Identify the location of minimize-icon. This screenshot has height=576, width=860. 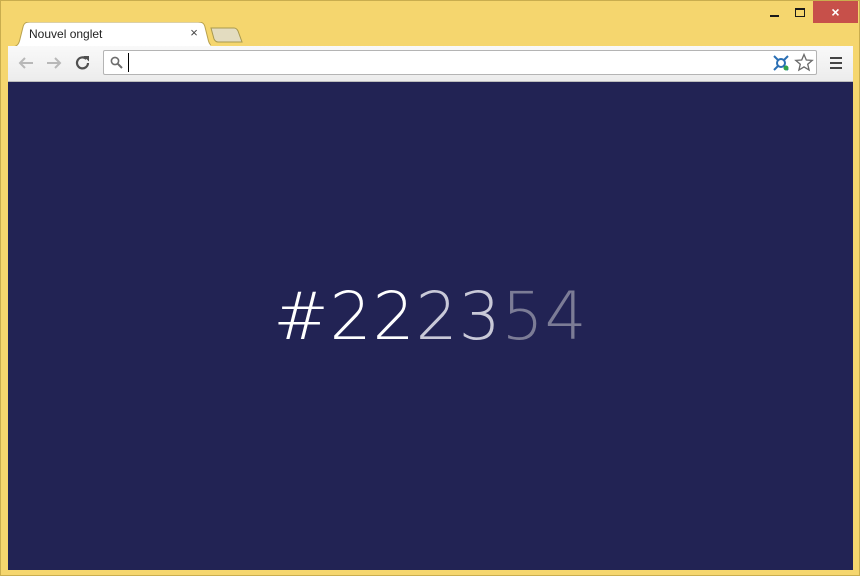
(774, 16).